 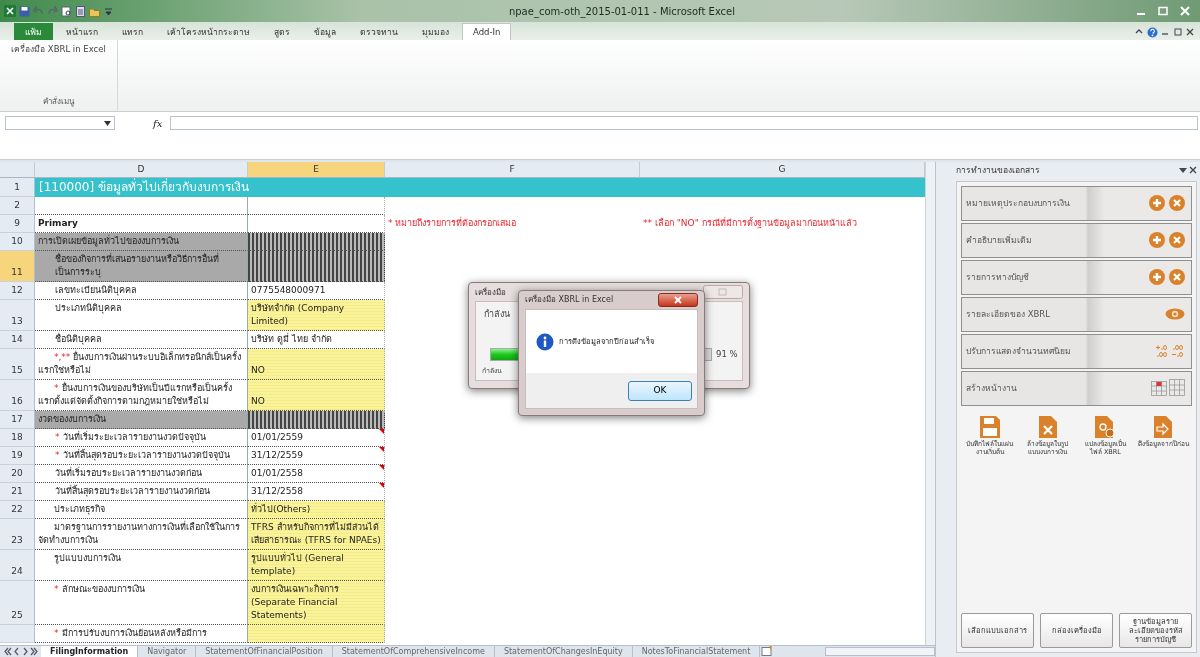 I want to click on row-header: 10, so click(x=17, y=242).